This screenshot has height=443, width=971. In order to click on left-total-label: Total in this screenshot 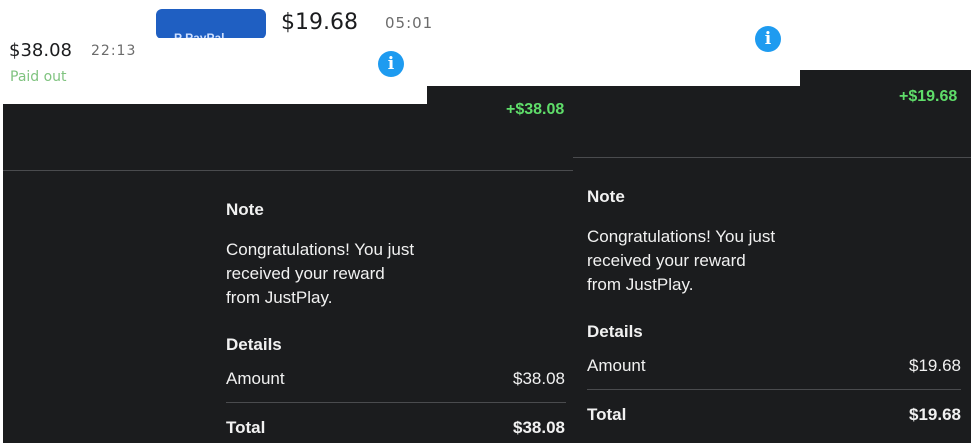, I will do `click(246, 427)`.